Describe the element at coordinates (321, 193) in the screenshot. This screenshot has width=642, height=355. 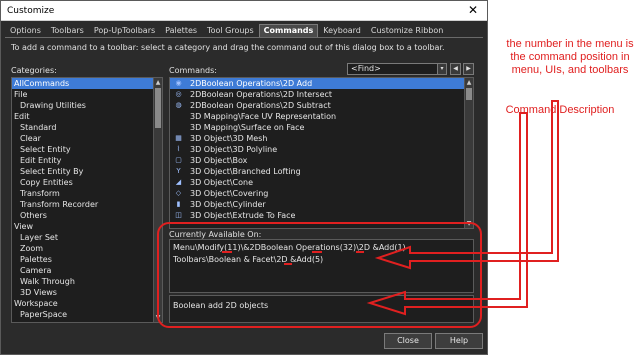
I see `command-item: ◇ 3D Object\Covering` at that location.